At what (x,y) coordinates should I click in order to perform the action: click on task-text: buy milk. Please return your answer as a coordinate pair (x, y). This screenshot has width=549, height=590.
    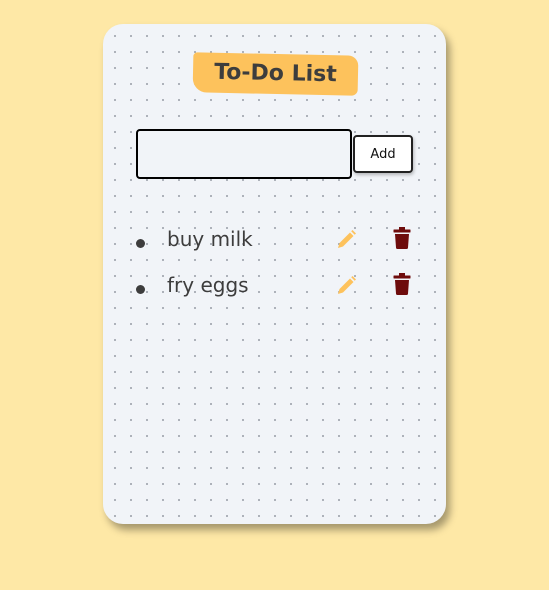
    Looking at the image, I should click on (210, 239).